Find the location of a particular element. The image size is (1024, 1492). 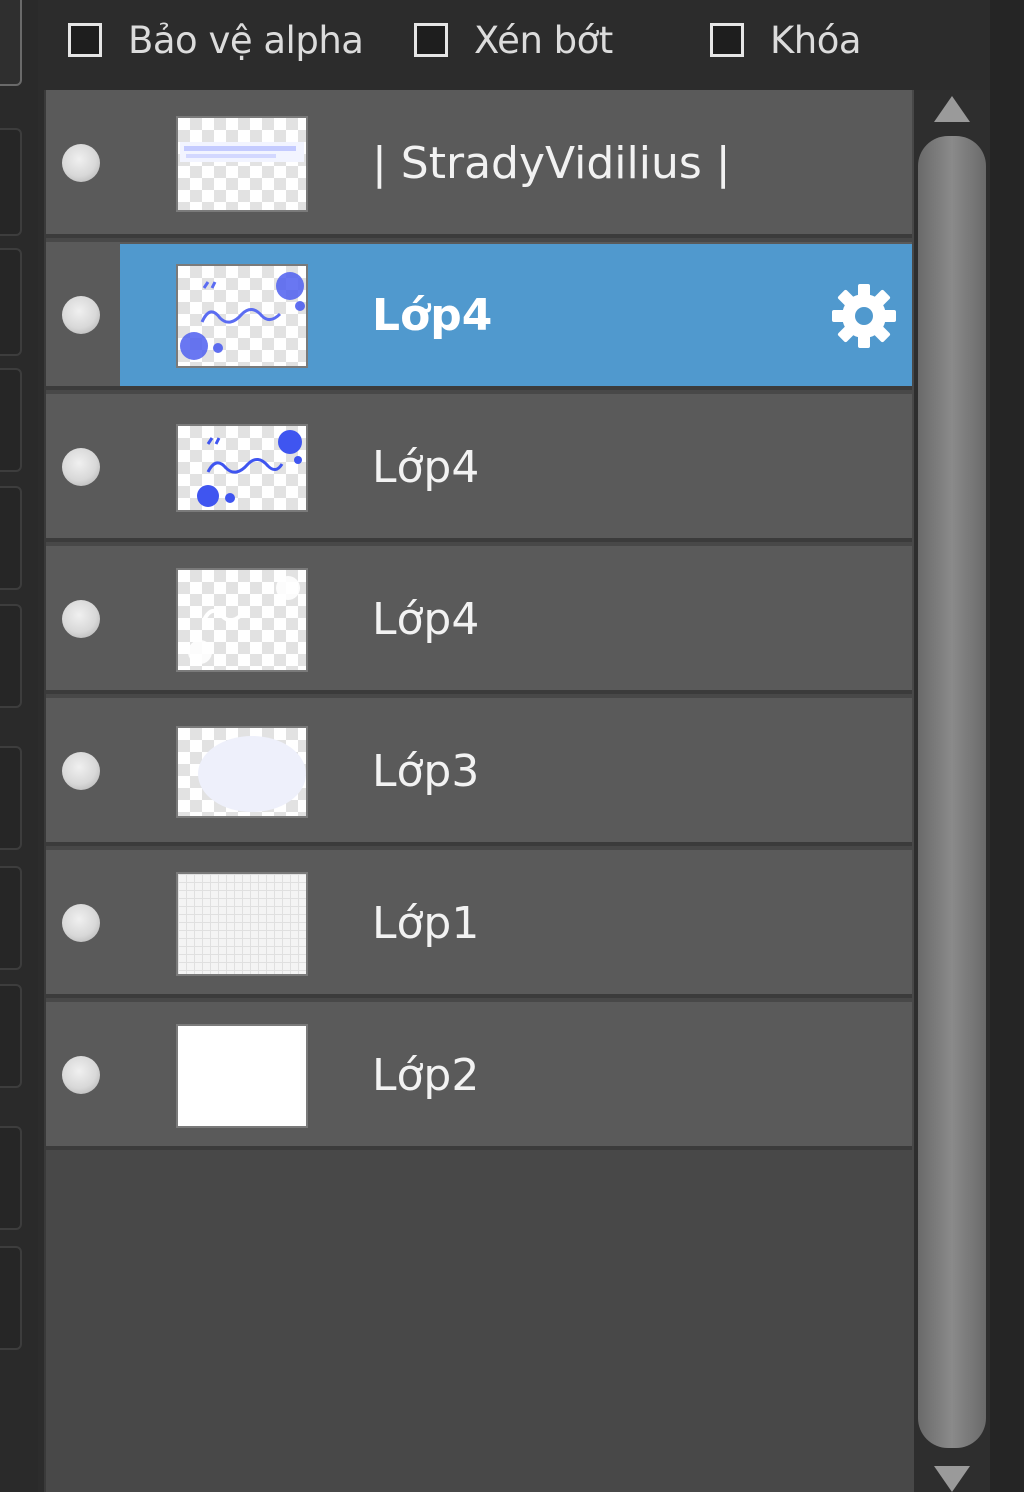

layer-row-selected: Lớp4 is located at coordinates (479, 316).